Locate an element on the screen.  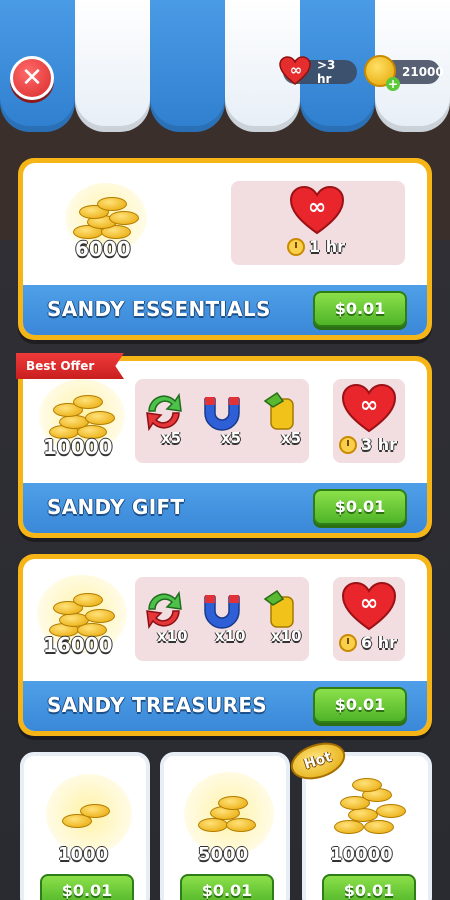
lives-counter: ∞ >3 hr is located at coordinates (318, 71).